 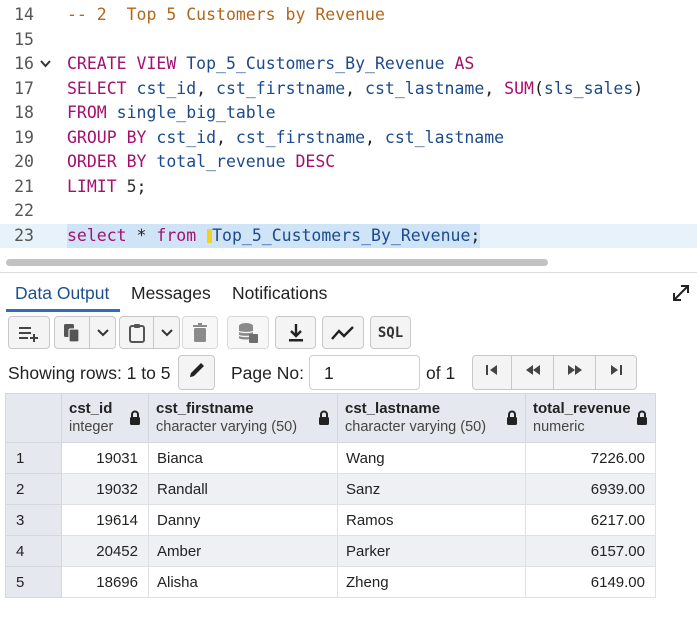 I want to click on scrollbar-thumb, so click(x=277, y=262).